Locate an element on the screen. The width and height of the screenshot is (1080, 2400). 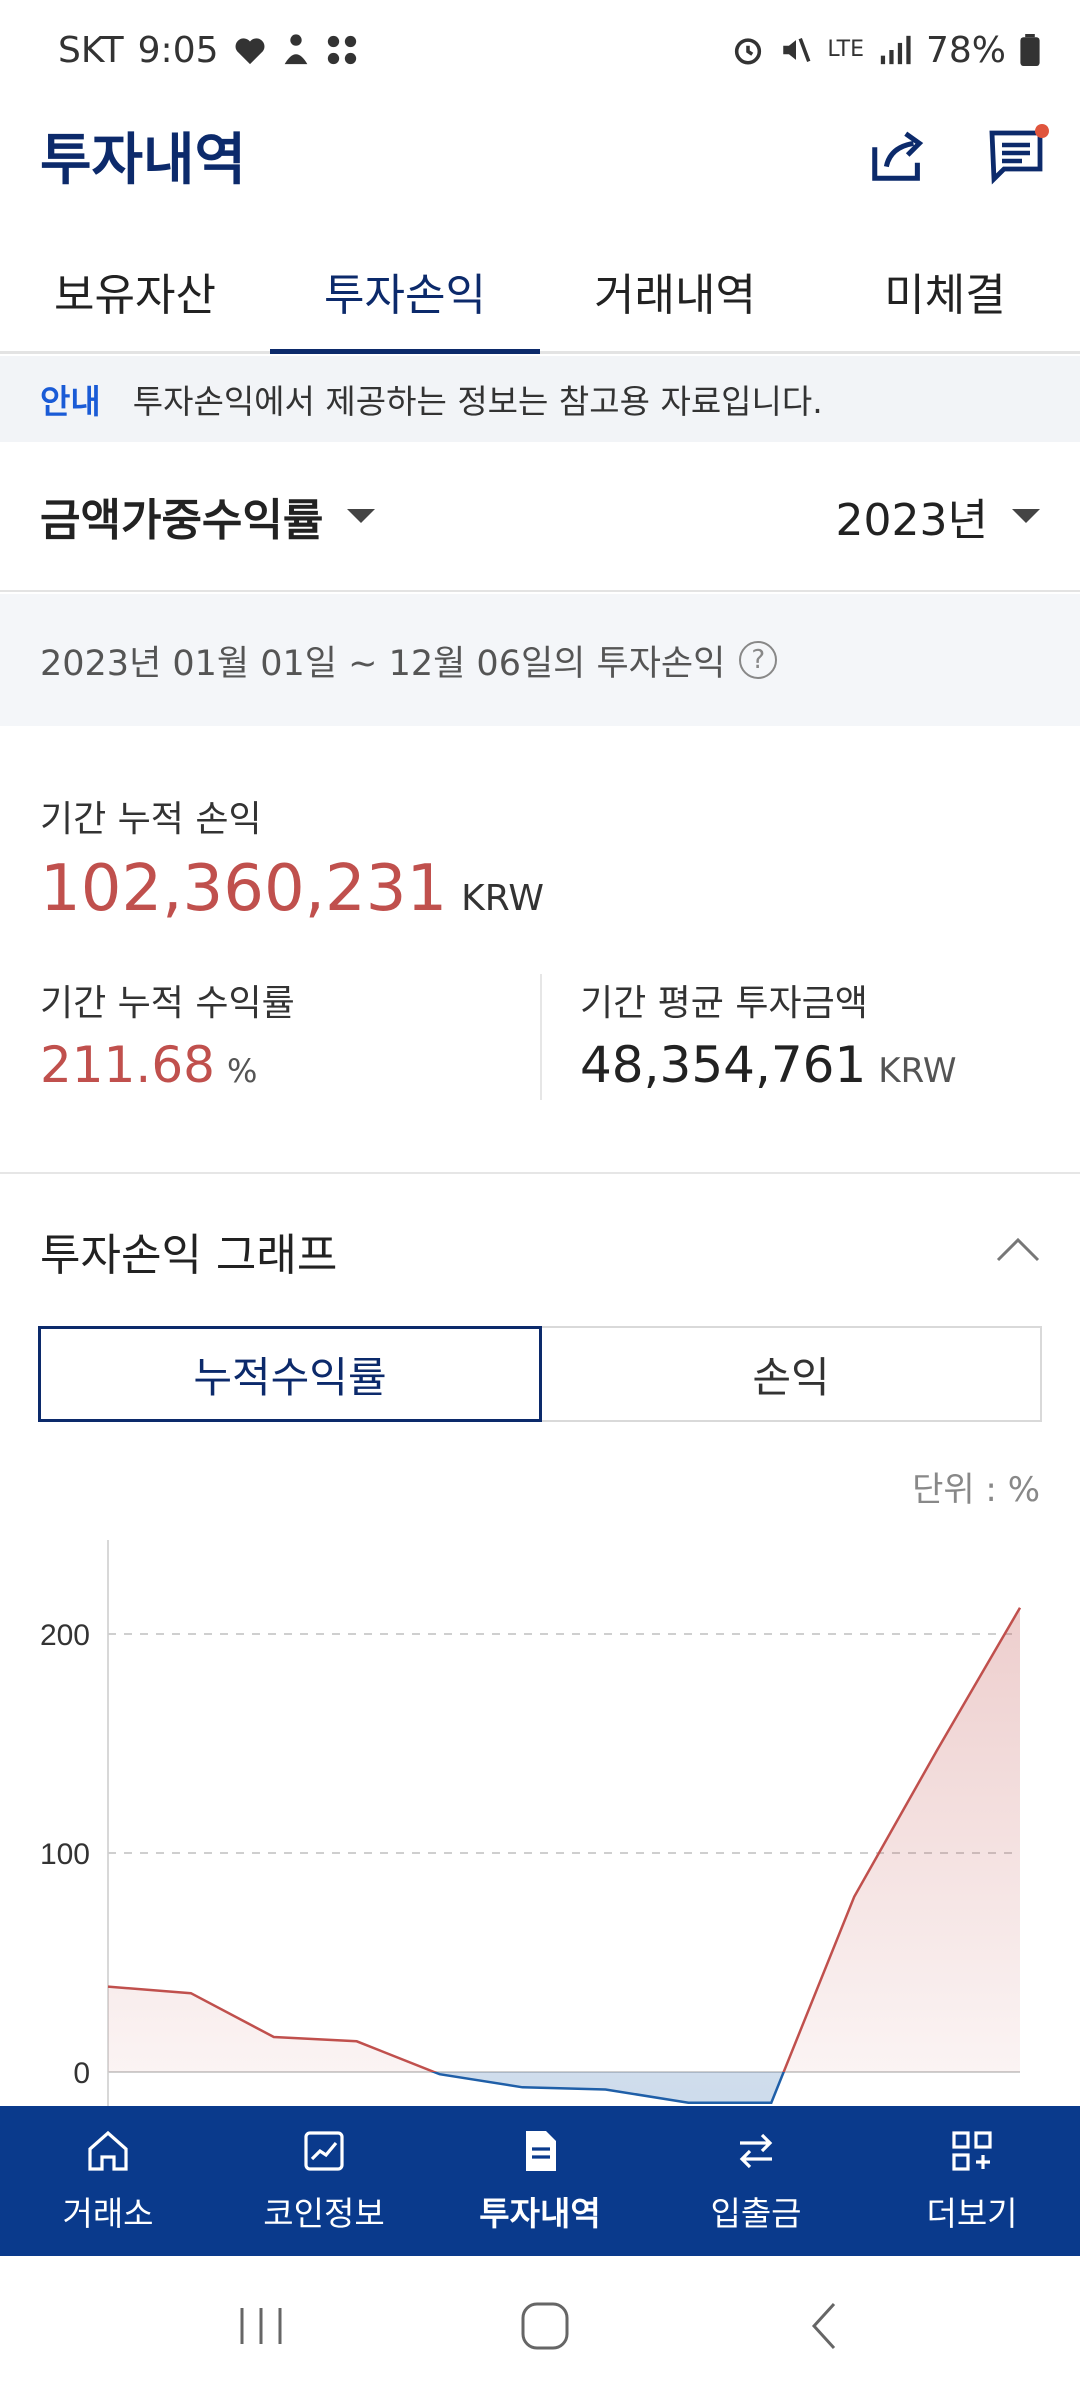
notice-text: 투자손익에서 제공하는 정보는 참고용 자료입니다. is located at coordinates (477, 401).